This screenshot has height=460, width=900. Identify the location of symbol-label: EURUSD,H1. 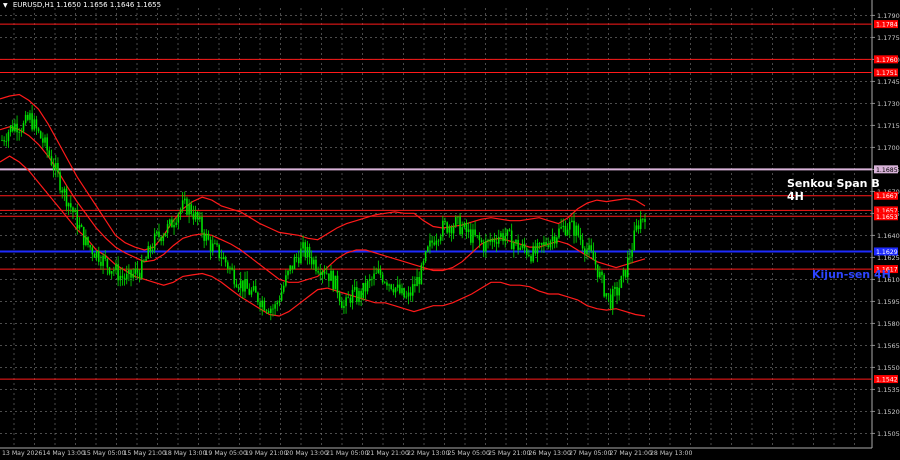
(33, 5).